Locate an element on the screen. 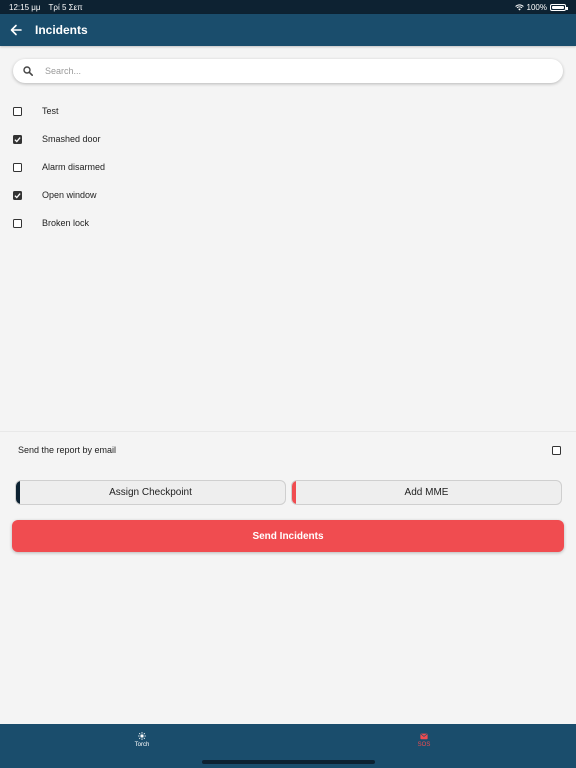  assign-checkpoint-button: Assign Checkpoint is located at coordinates (150, 492).